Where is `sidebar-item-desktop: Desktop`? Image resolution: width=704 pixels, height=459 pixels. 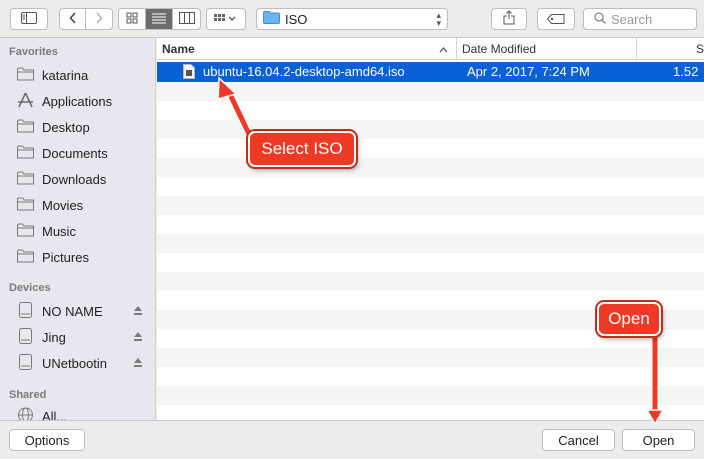
sidebar-item-desktop: Desktop is located at coordinates (82, 127).